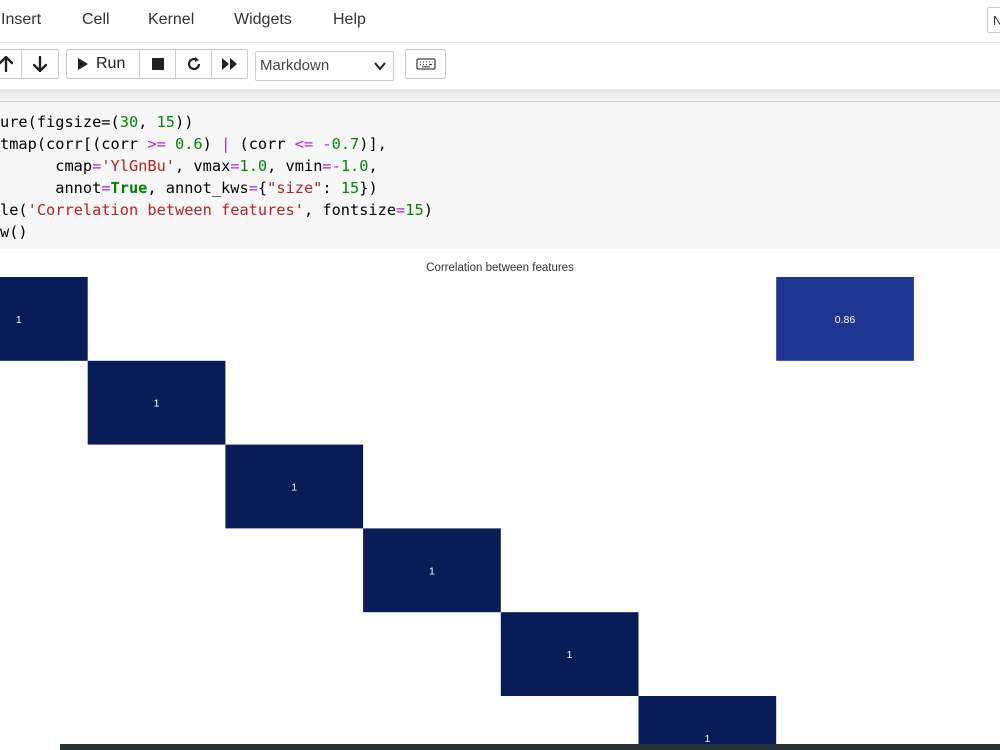 The image size is (1000, 750). Describe the element at coordinates (44, 319) in the screenshot. I see `heatmap-cell` at that location.